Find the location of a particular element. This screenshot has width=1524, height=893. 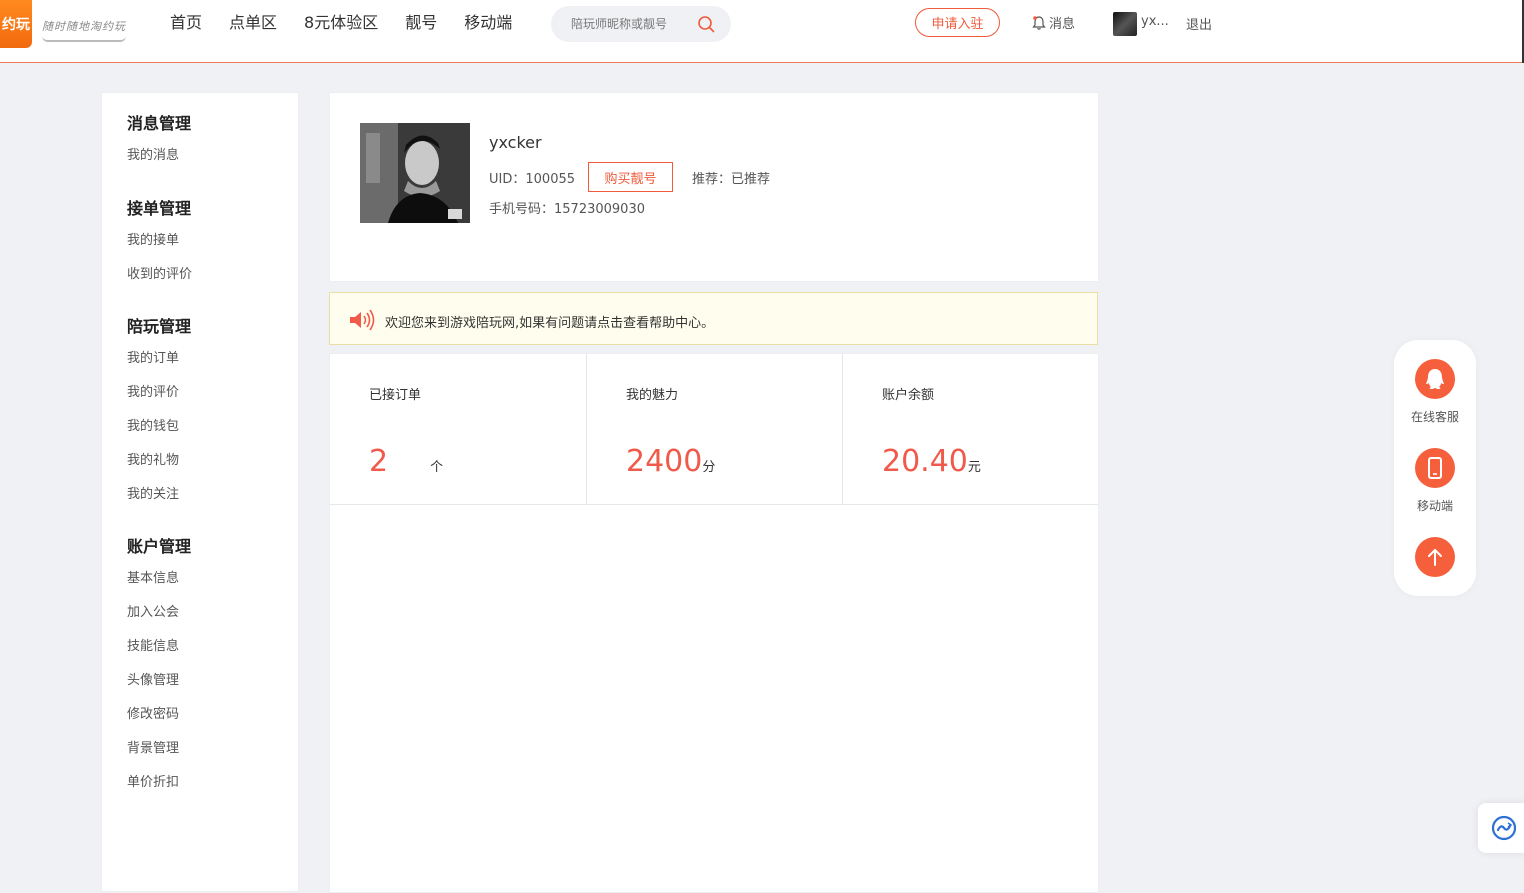

stat-number: 2 is located at coordinates (379, 461).